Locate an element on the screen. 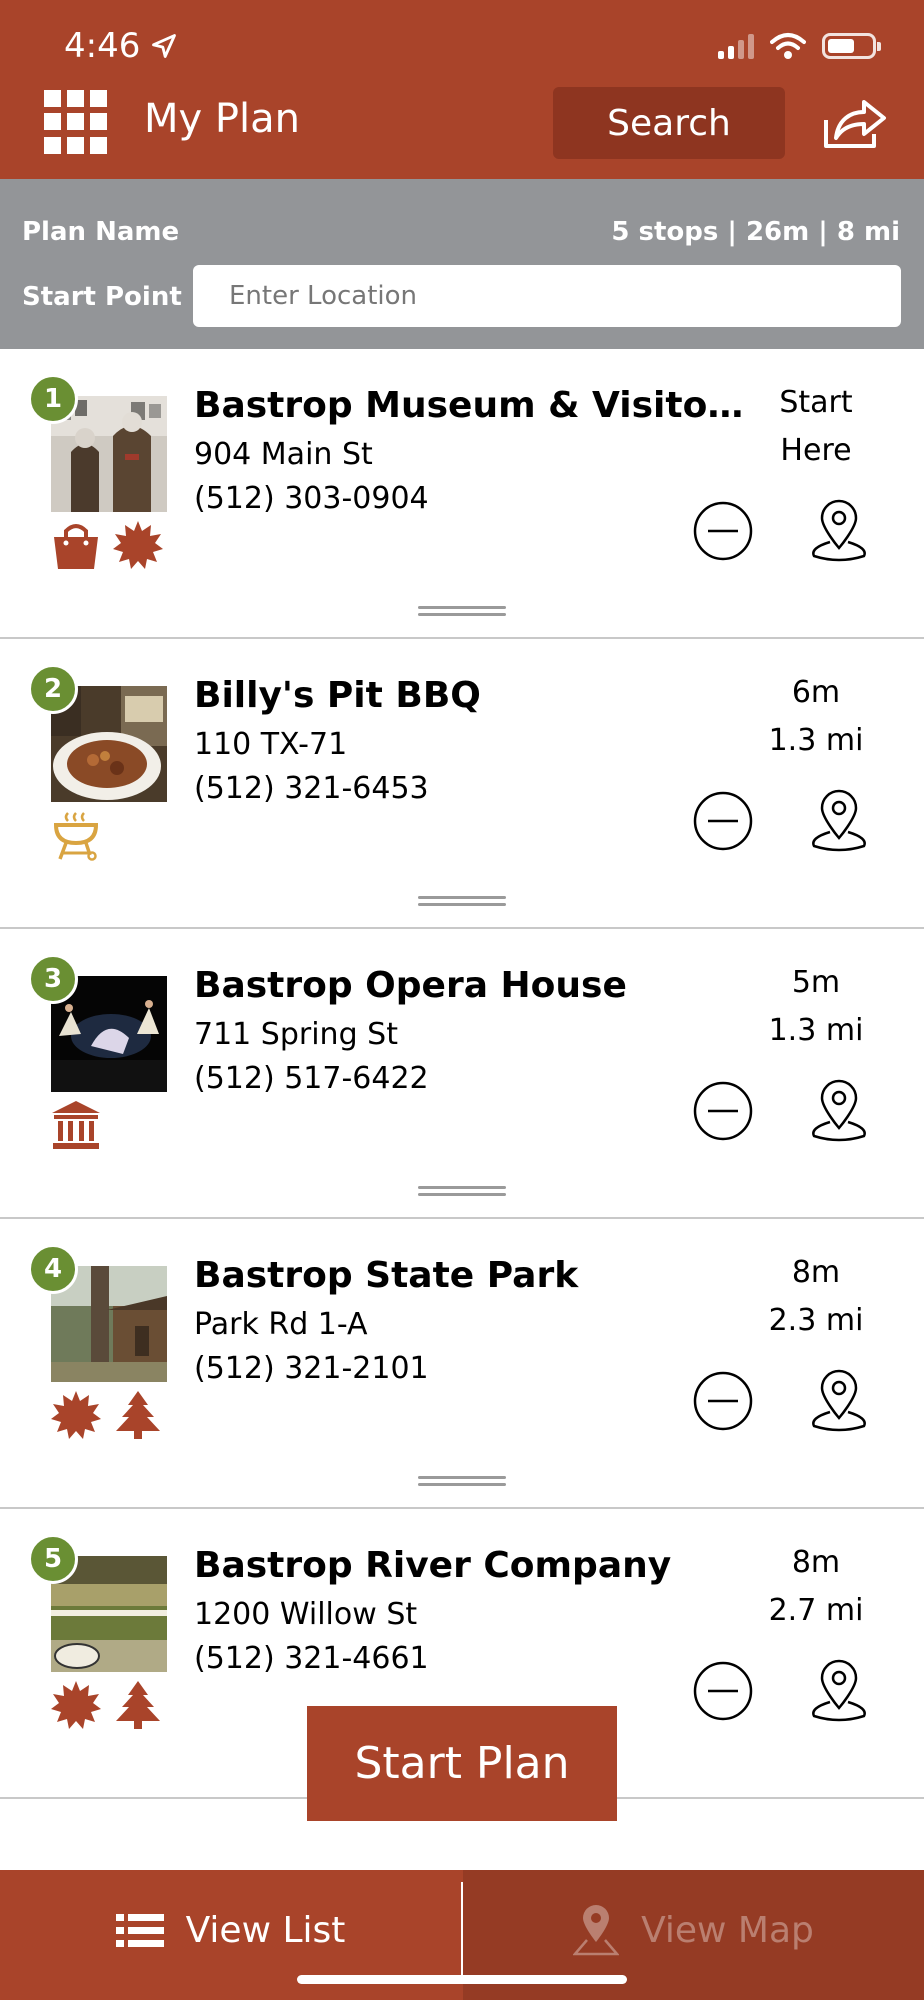 The image size is (924, 2000). tab-view-list-label: View List is located at coordinates (265, 1930).